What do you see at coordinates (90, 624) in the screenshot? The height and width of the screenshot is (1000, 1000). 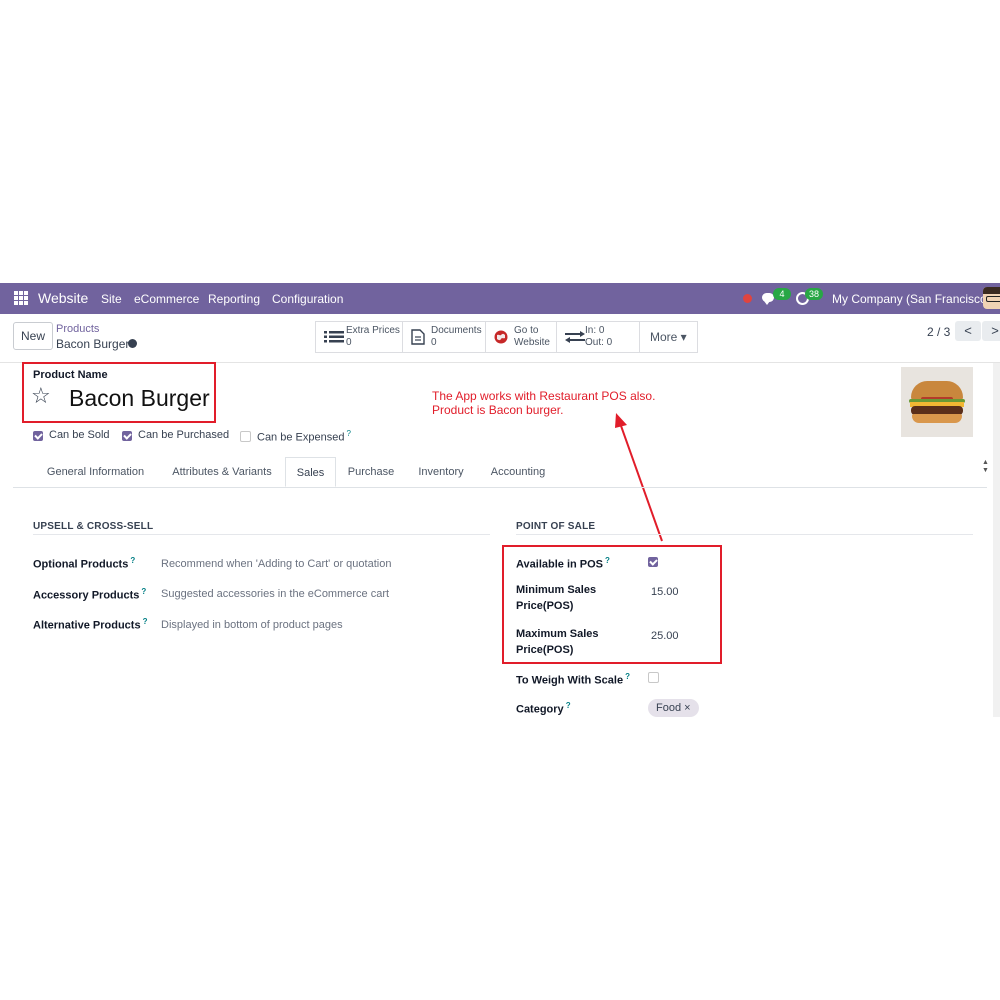 I see `alternative-products-label: Alternative Products?` at bounding box center [90, 624].